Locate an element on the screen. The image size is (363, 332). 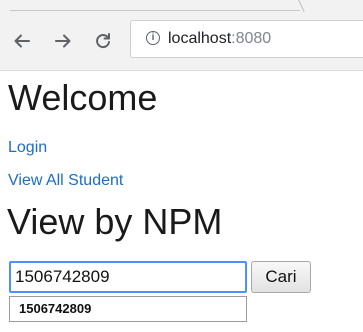
forward-button is located at coordinates (63, 41).